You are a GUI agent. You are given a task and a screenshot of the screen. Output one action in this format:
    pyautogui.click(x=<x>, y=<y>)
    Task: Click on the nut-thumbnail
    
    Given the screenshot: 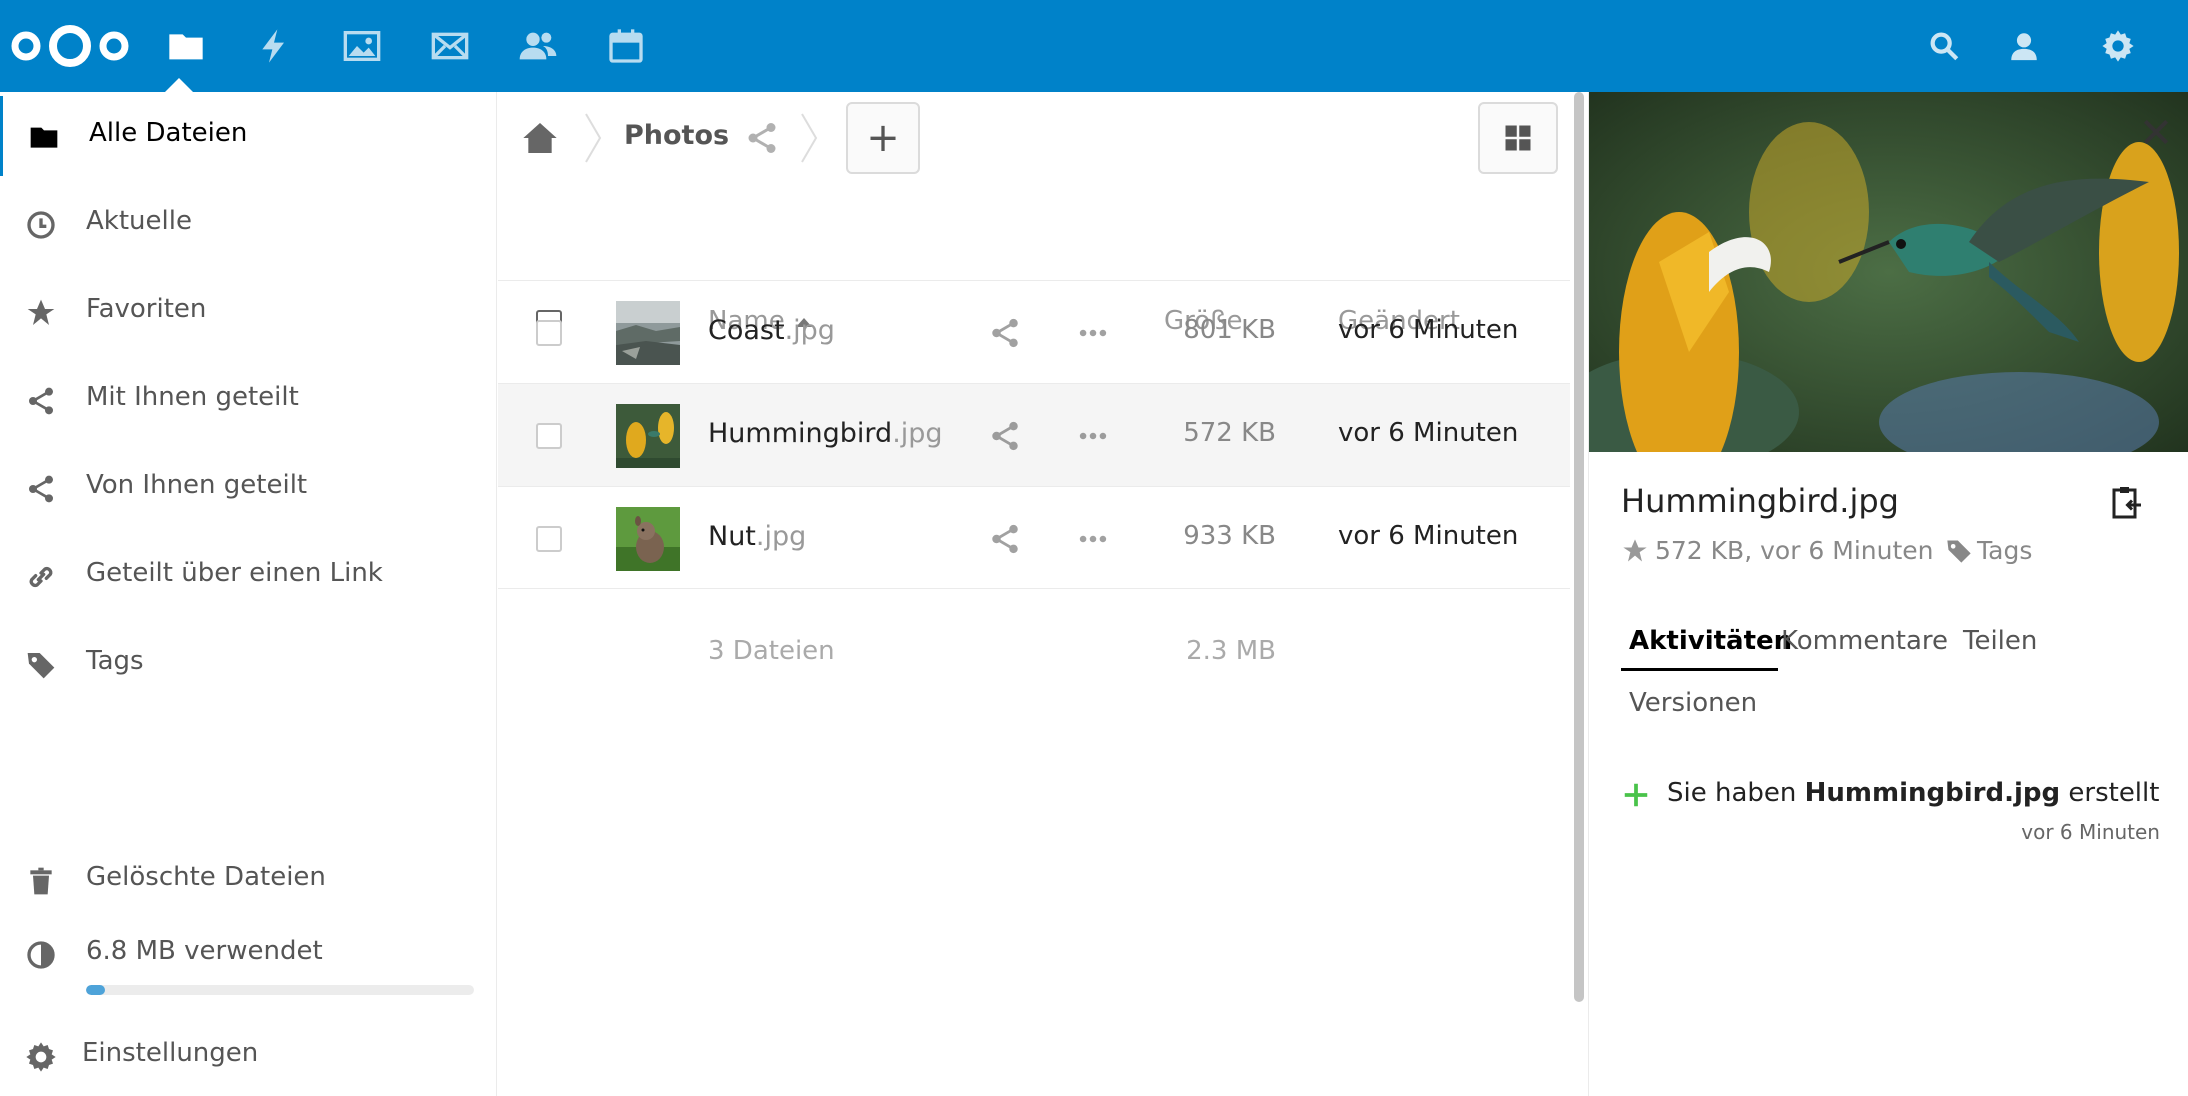 What is the action you would take?
    pyautogui.click(x=648, y=539)
    